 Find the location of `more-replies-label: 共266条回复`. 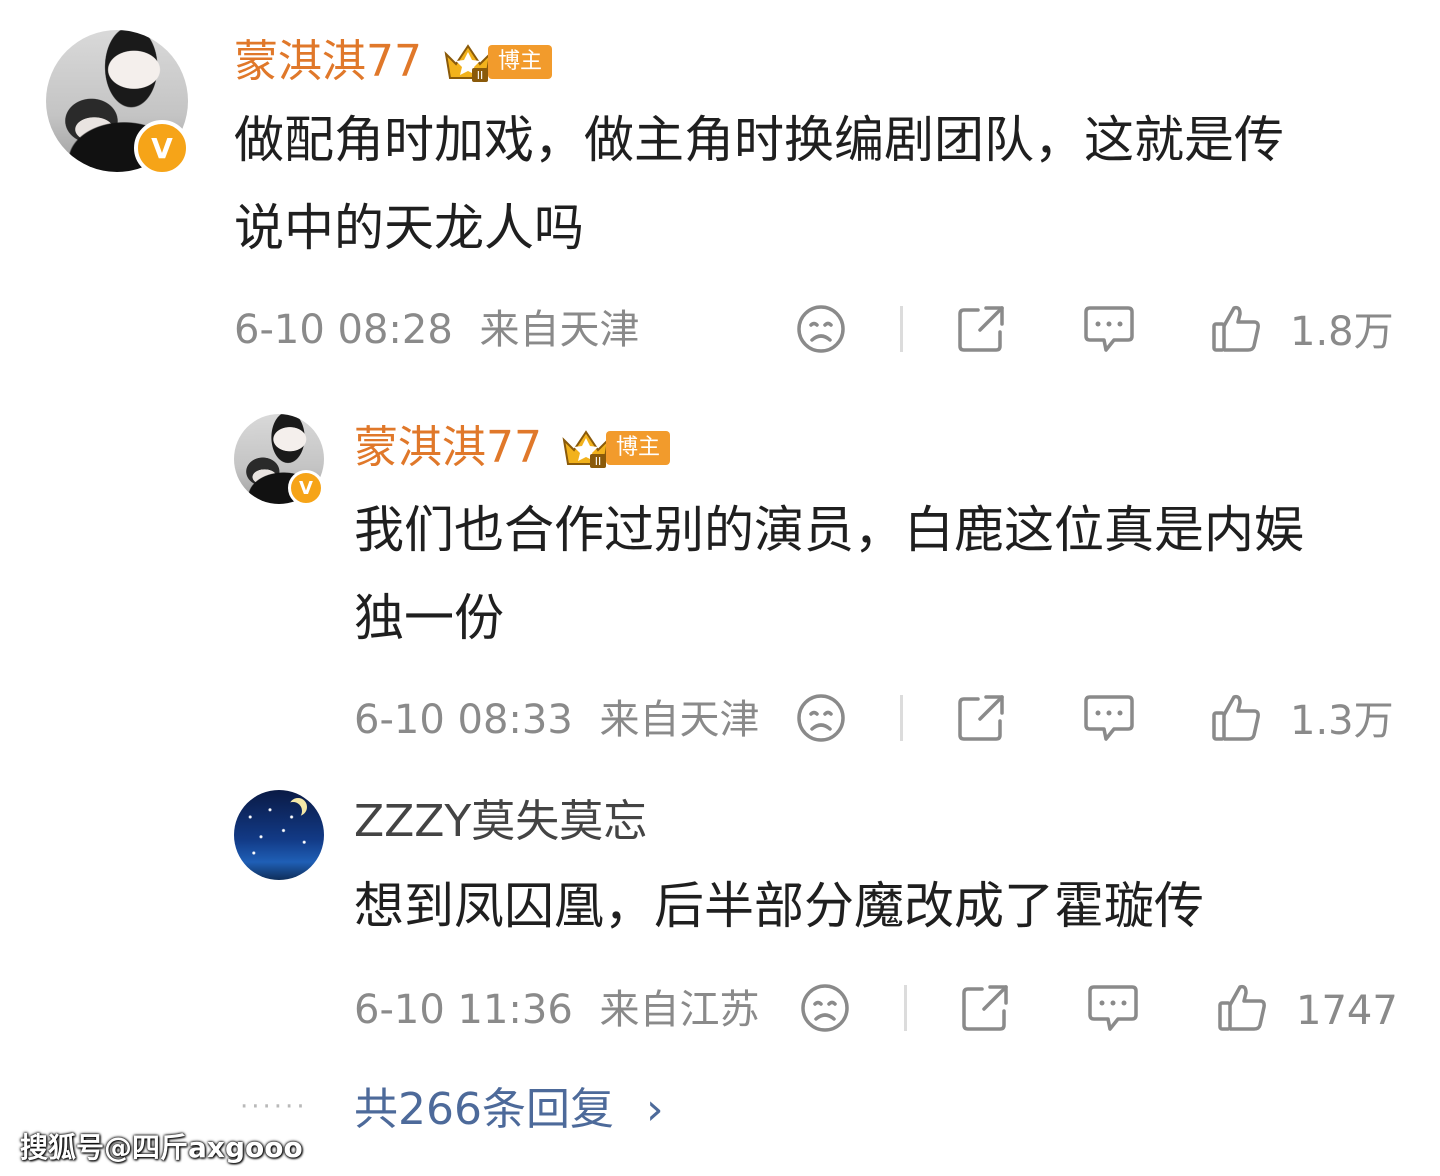

more-replies-label: 共266条回复 is located at coordinates (484, 1109).